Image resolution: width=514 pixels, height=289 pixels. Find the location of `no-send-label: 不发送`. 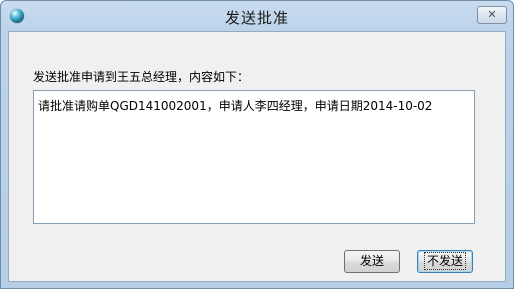

no-send-label: 不发送 is located at coordinates (445, 261).